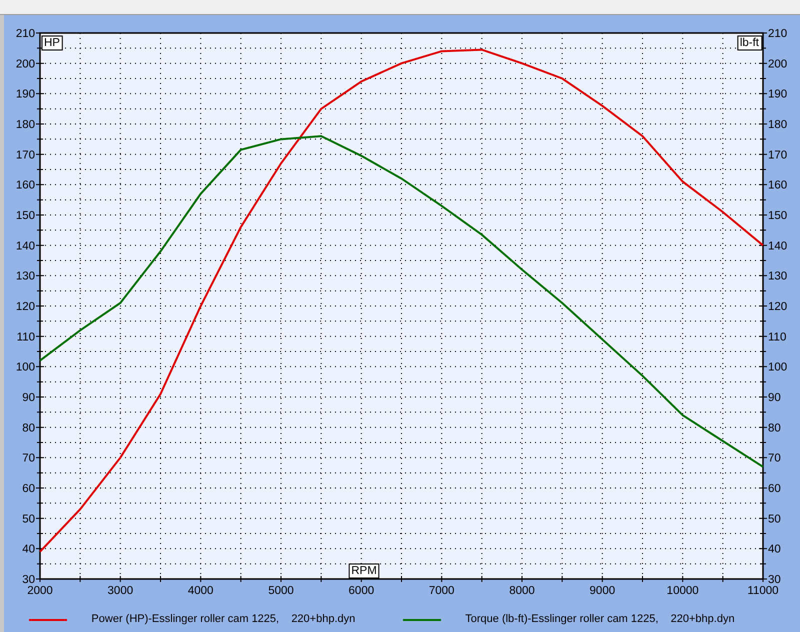 The height and width of the screenshot is (632, 800). I want to click on tick-label: 4000, so click(201, 591).